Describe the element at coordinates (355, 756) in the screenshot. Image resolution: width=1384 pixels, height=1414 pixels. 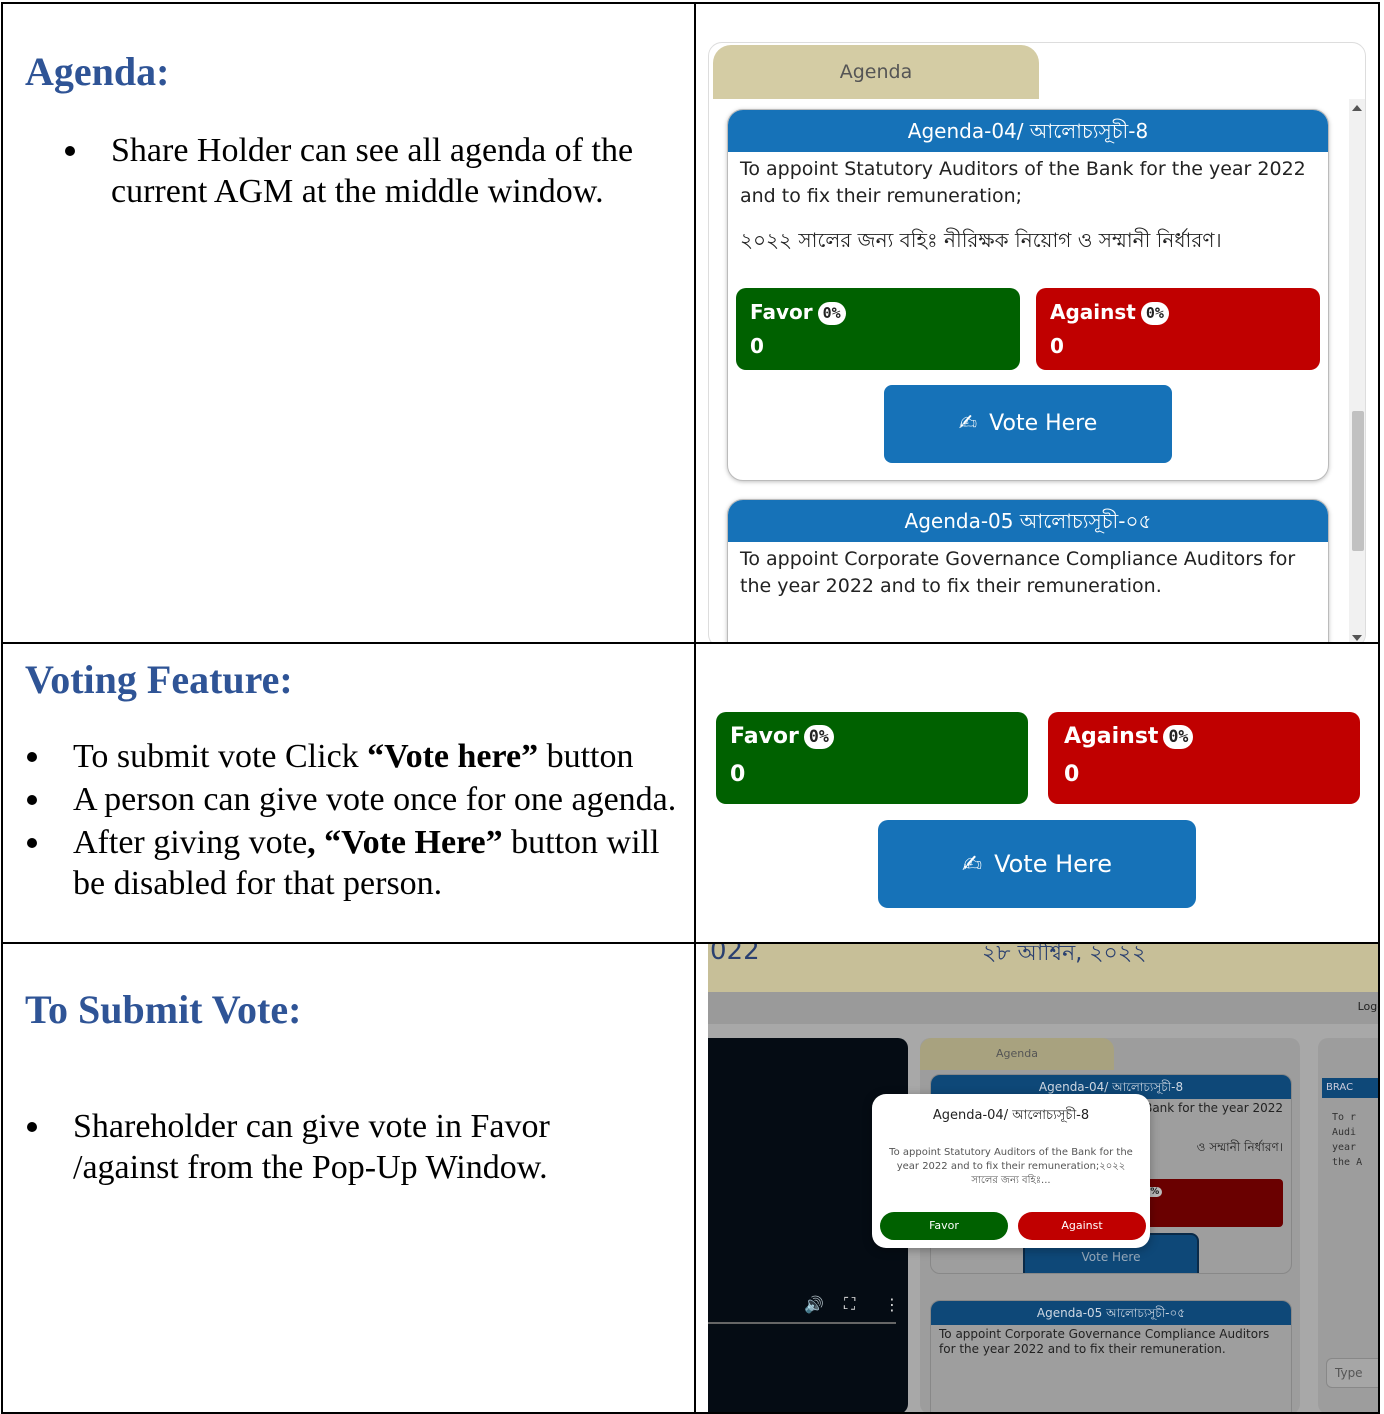
I see `list-item: To submit vote Click “Vote here” button` at that location.